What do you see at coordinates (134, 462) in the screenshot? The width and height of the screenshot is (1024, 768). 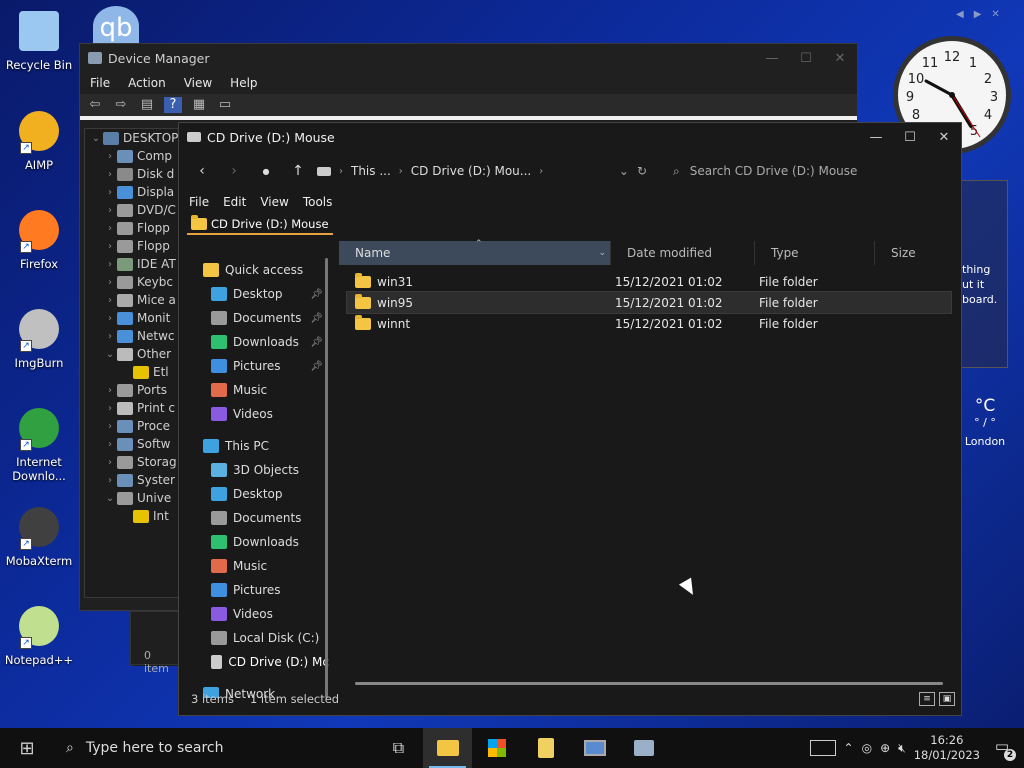 I see `tree-item: › Storag` at bounding box center [134, 462].